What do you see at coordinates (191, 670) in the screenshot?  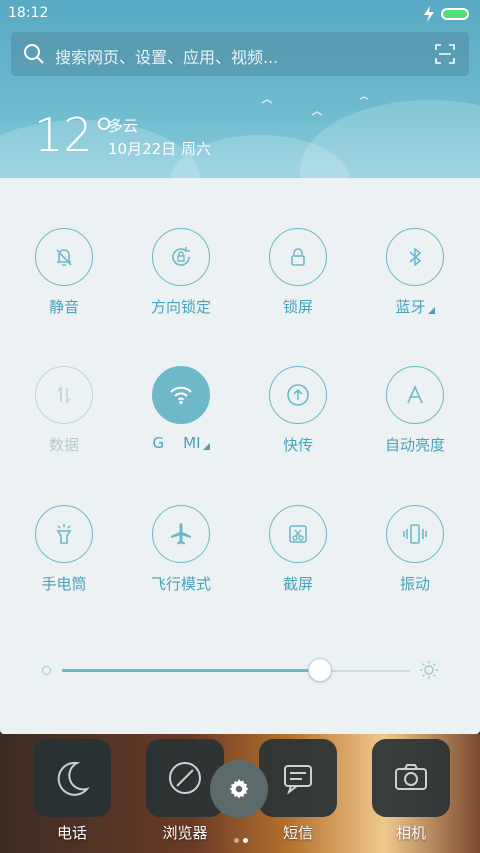 I see `slider-fill` at bounding box center [191, 670].